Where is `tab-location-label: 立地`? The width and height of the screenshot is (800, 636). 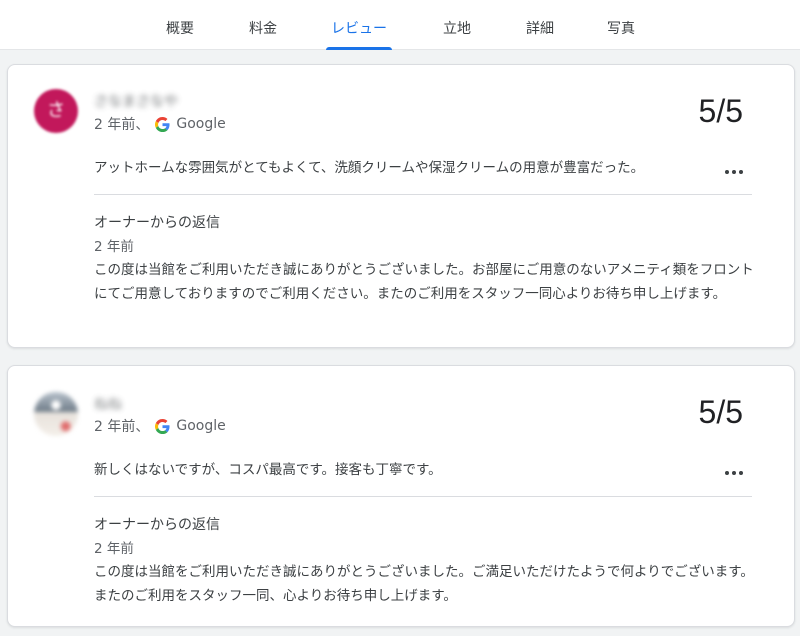
tab-location-label: 立地 is located at coordinates (457, 29).